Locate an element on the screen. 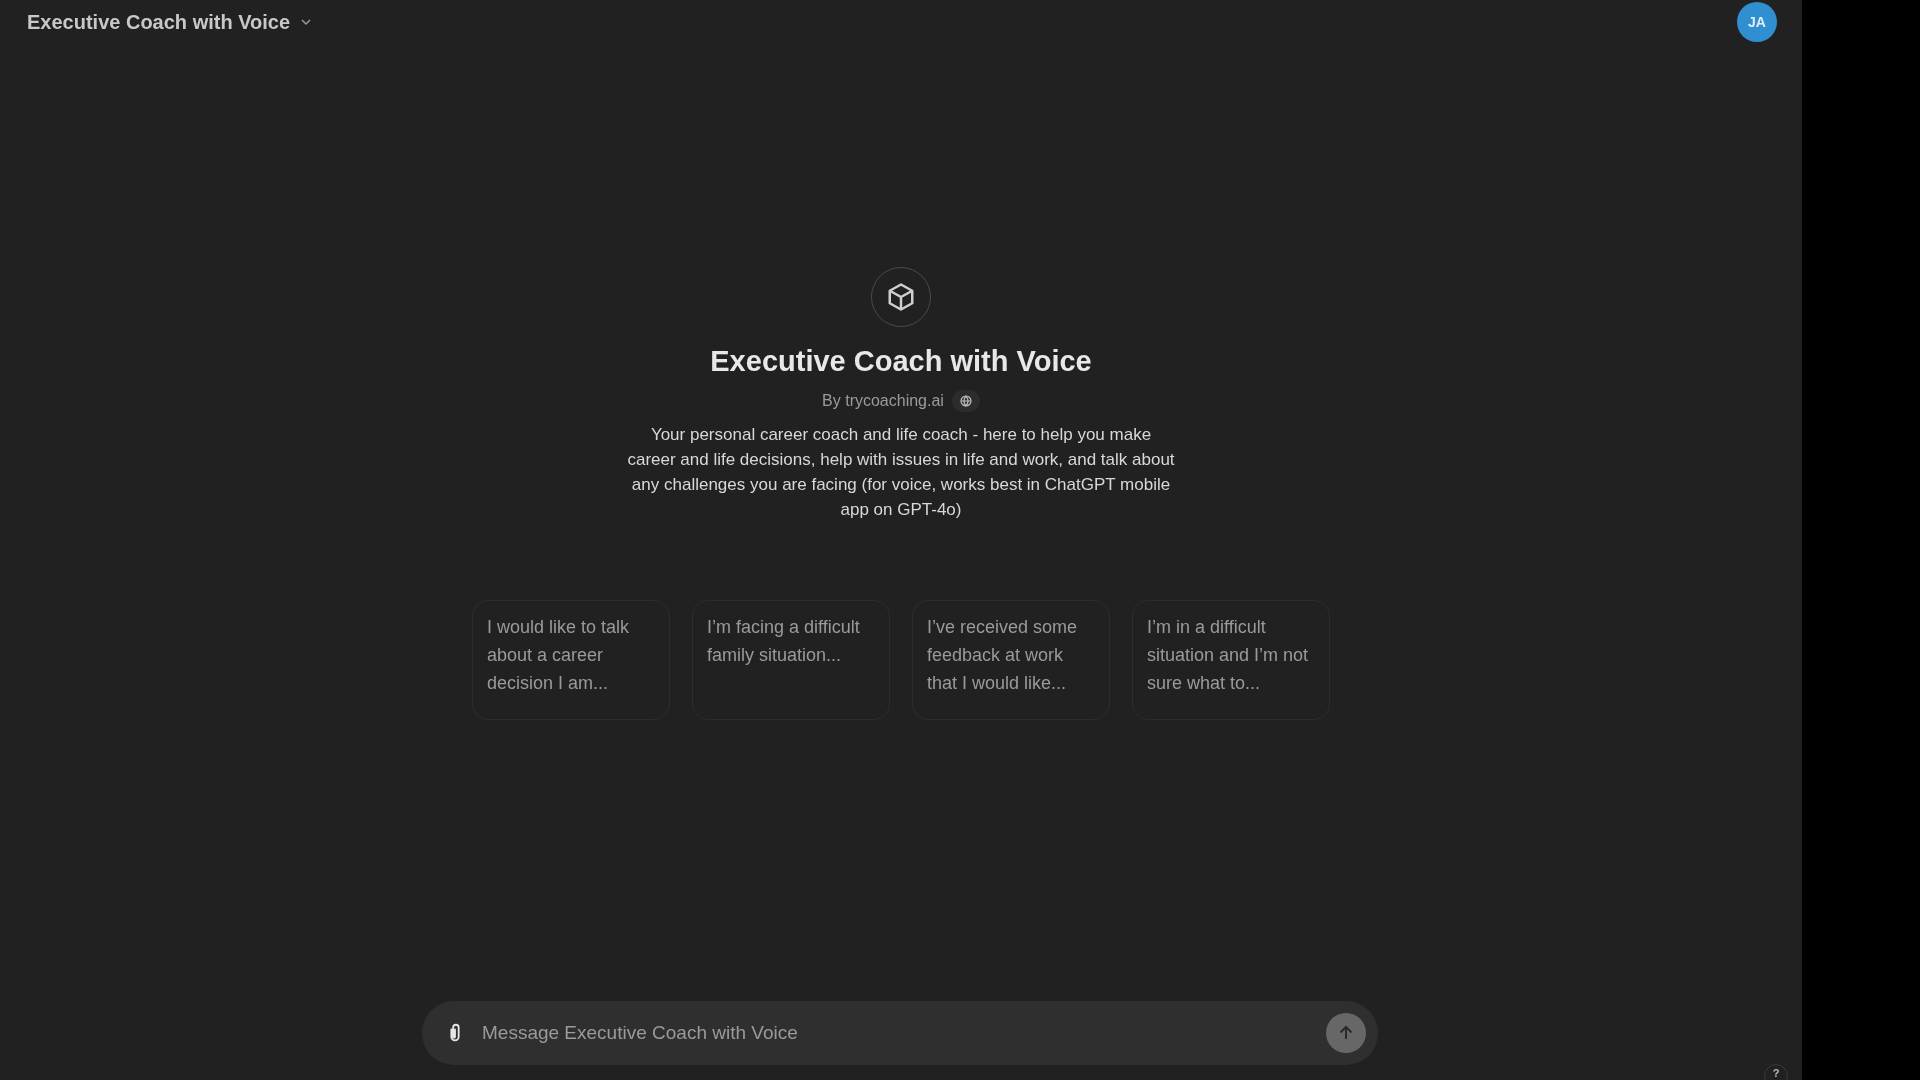 This screenshot has width=1920, height=1080. chevron-down-icon is located at coordinates (306, 22).